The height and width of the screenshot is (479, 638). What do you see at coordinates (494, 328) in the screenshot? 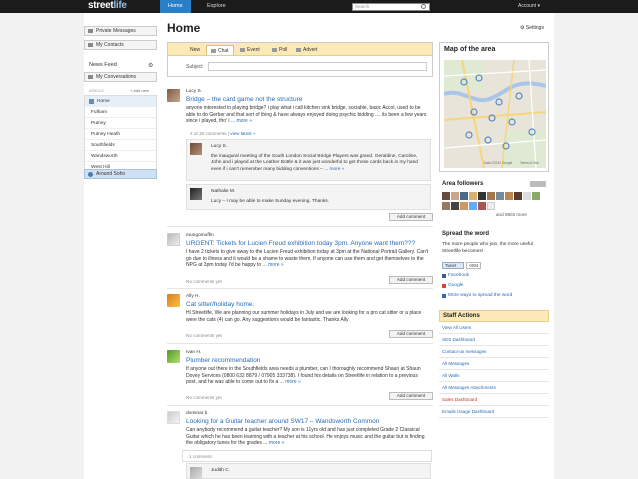
I see `staff-view-all-users: View All Users` at bounding box center [494, 328].